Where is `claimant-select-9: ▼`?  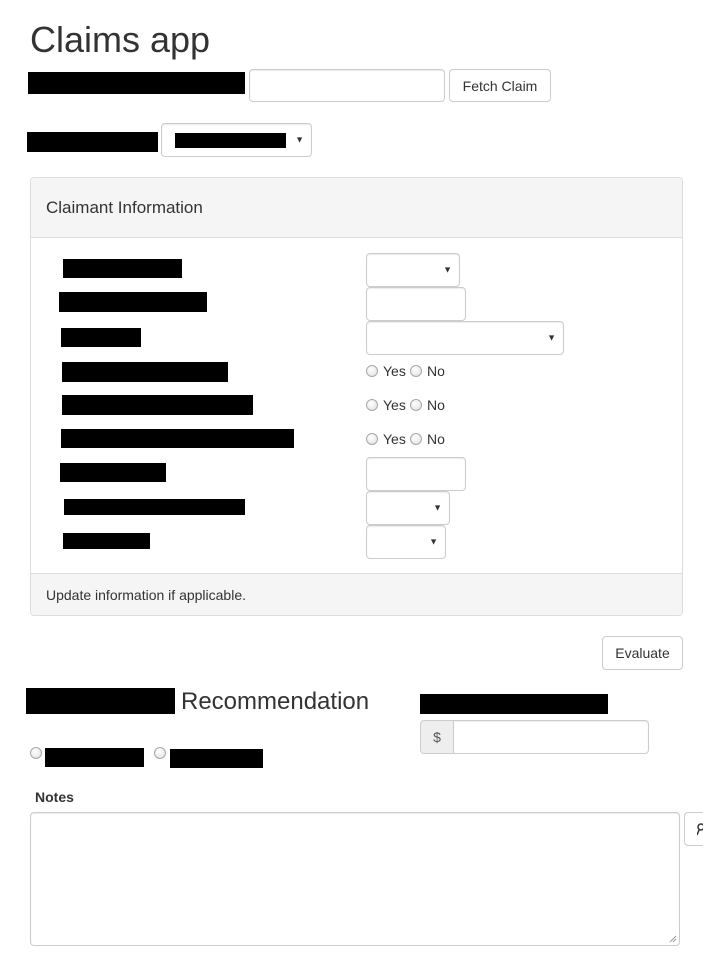 claimant-select-9: ▼ is located at coordinates (406, 542).